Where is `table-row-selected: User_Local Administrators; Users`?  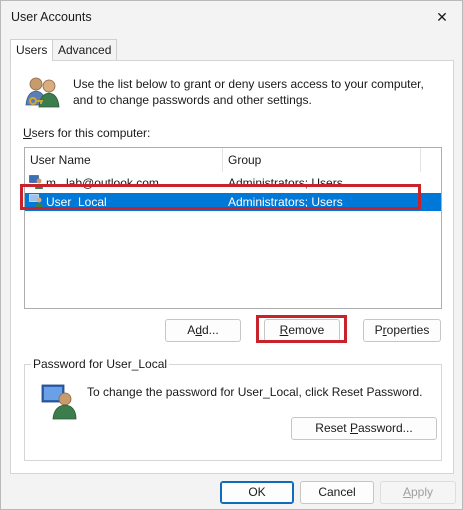
table-row-selected: User_Local Administrators; Users is located at coordinates (233, 202).